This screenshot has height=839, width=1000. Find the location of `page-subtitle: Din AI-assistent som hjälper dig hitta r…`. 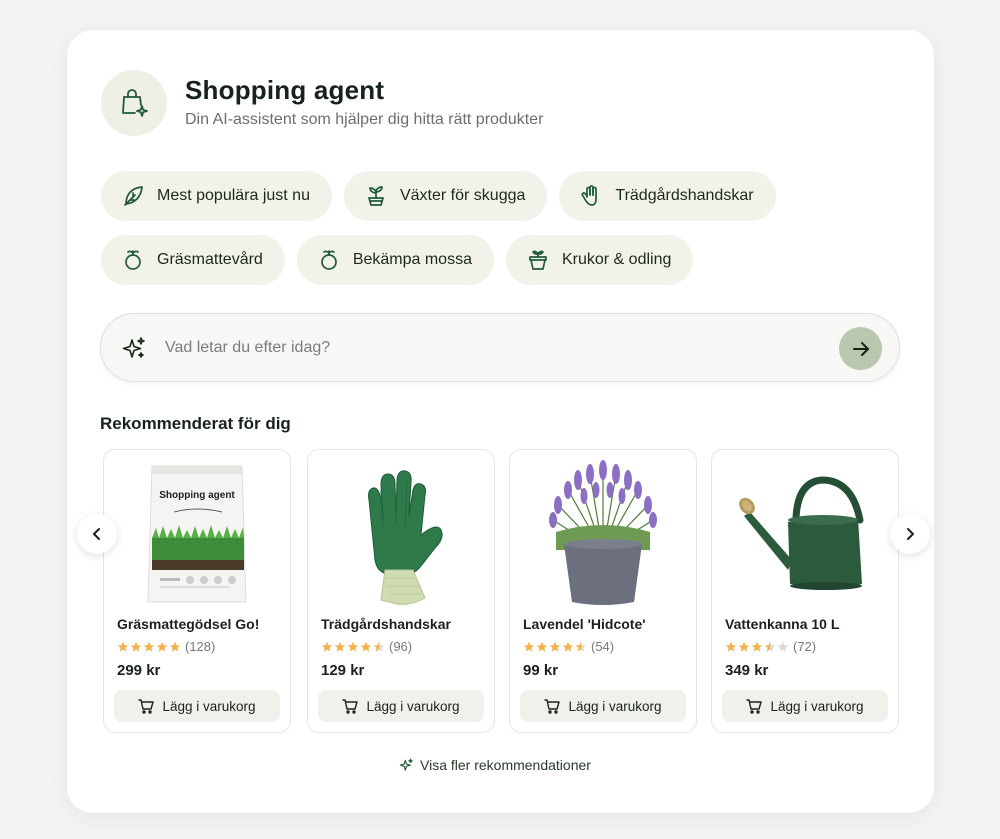

page-subtitle: Din AI-assistent som hjälper dig hitta r… is located at coordinates (364, 119).